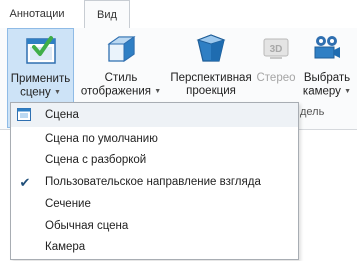 Image resolution: width=357 pixels, height=261 pixels. What do you see at coordinates (25, 182) in the screenshot?
I see `checkmark-icon: ✔` at bounding box center [25, 182].